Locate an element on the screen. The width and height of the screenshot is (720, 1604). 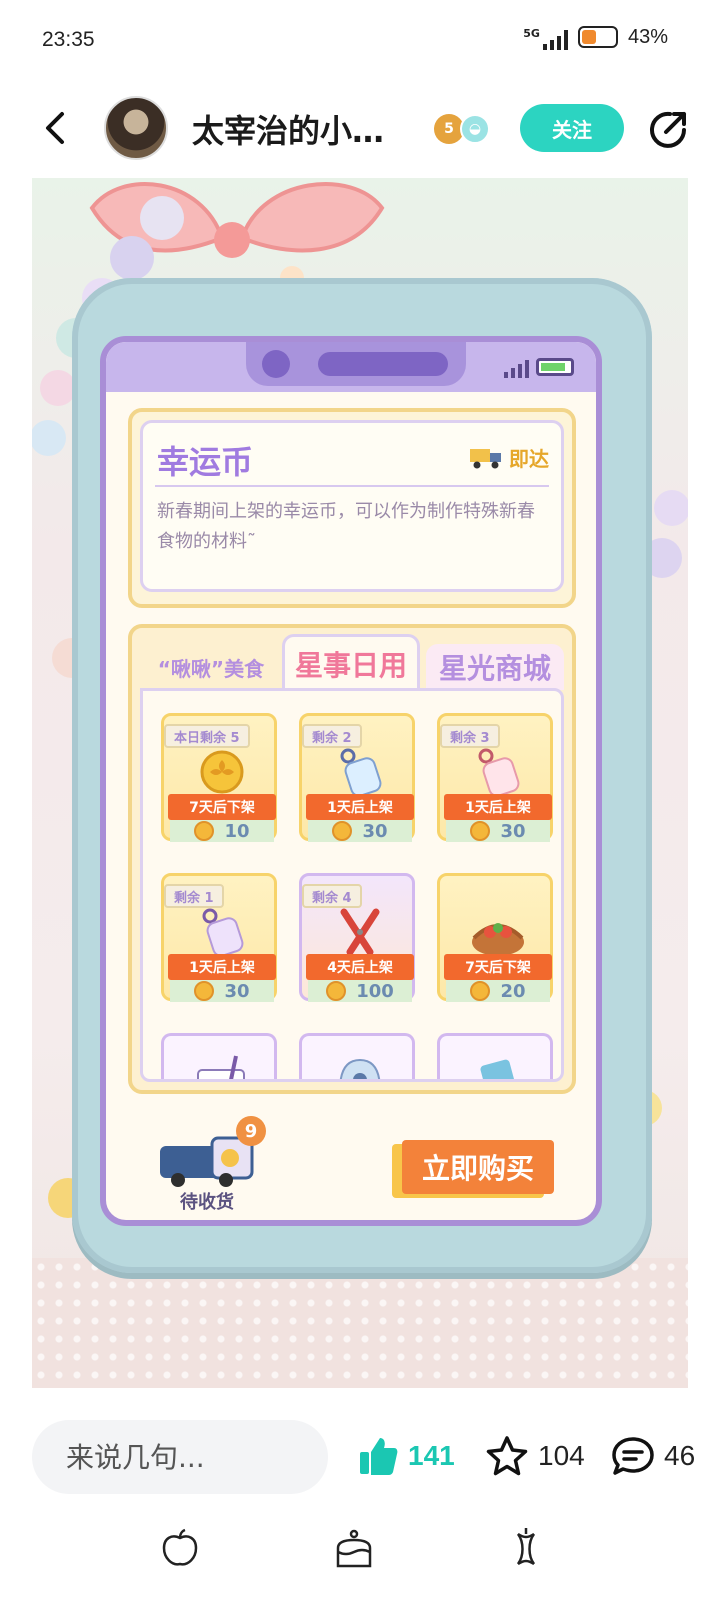
notch is located at coordinates (356, 364).